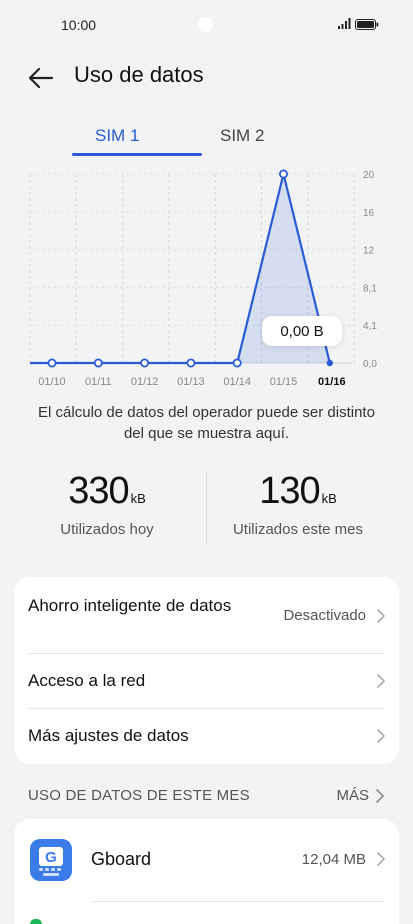 The image size is (413, 924). Describe the element at coordinates (298, 529) in the screenshot. I see `usage-month-label: Utilizados este mes` at that location.